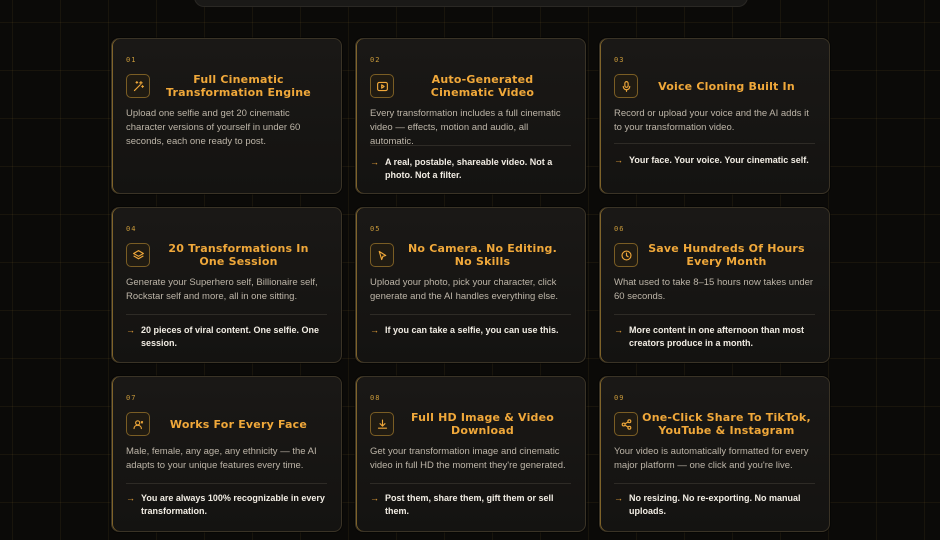 The width and height of the screenshot is (940, 540). I want to click on card-number: 09, so click(619, 398).